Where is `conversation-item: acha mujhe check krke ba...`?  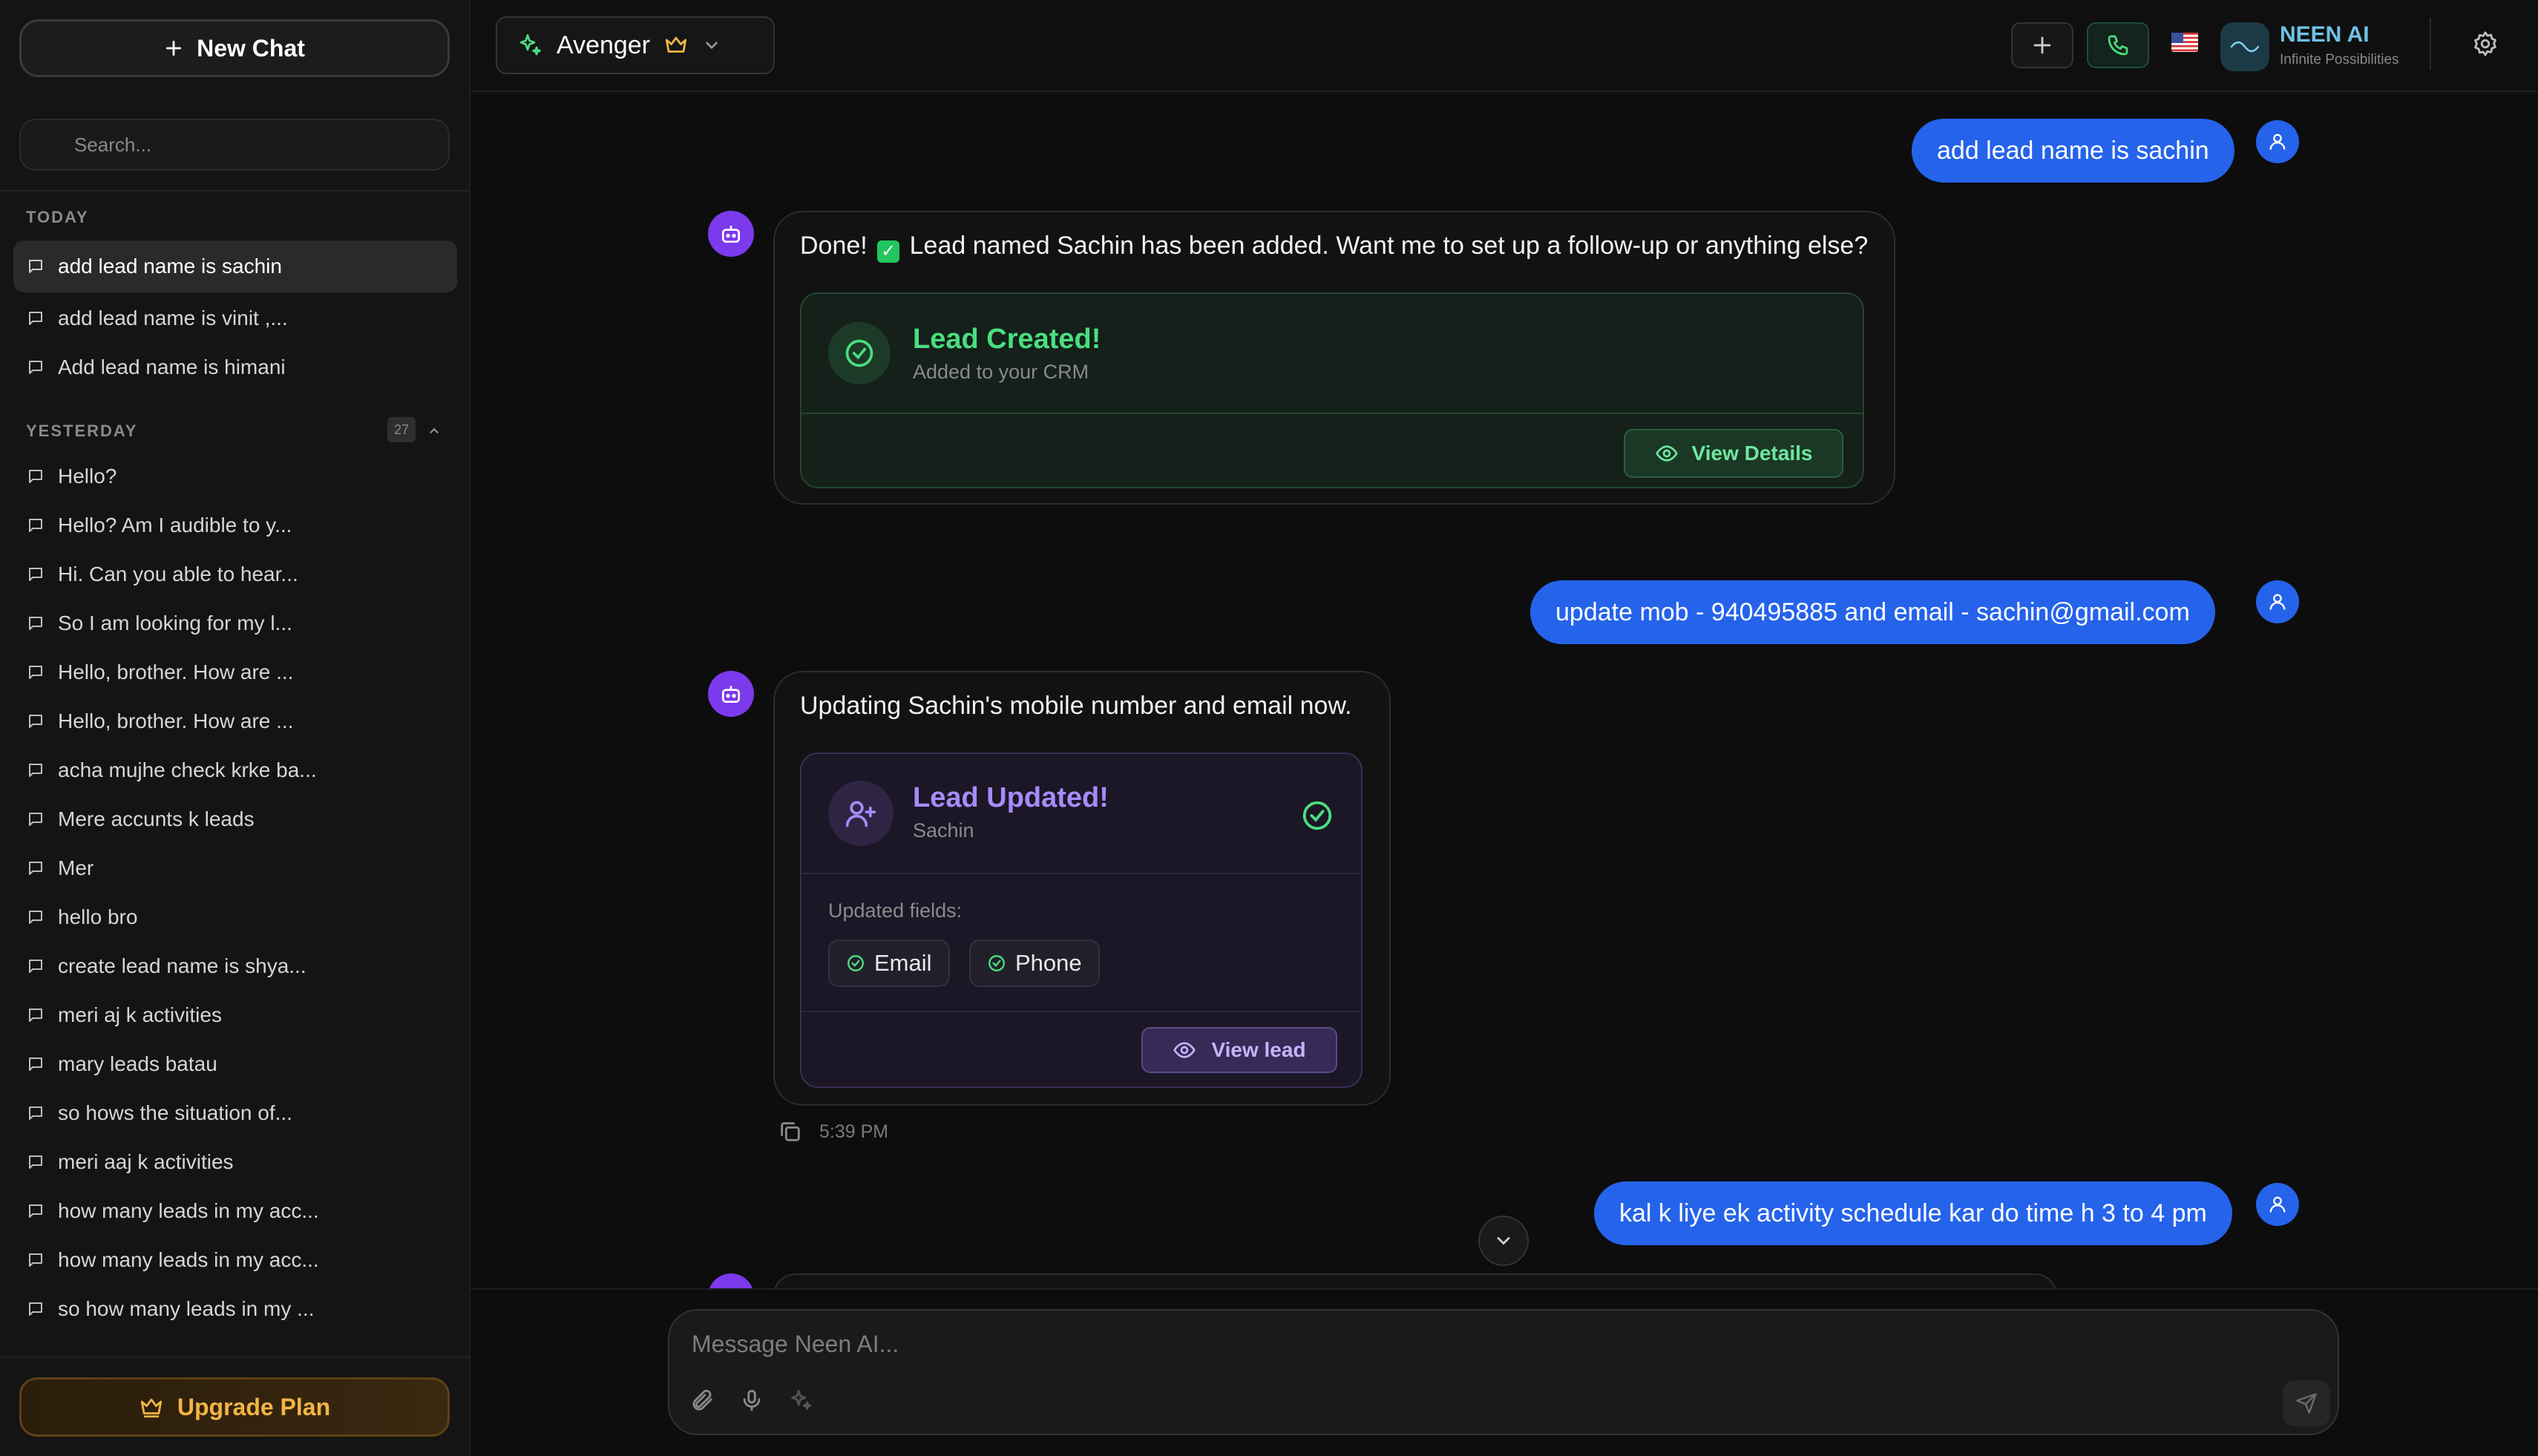
conversation-item: acha mujhe check krke ba... is located at coordinates (235, 770).